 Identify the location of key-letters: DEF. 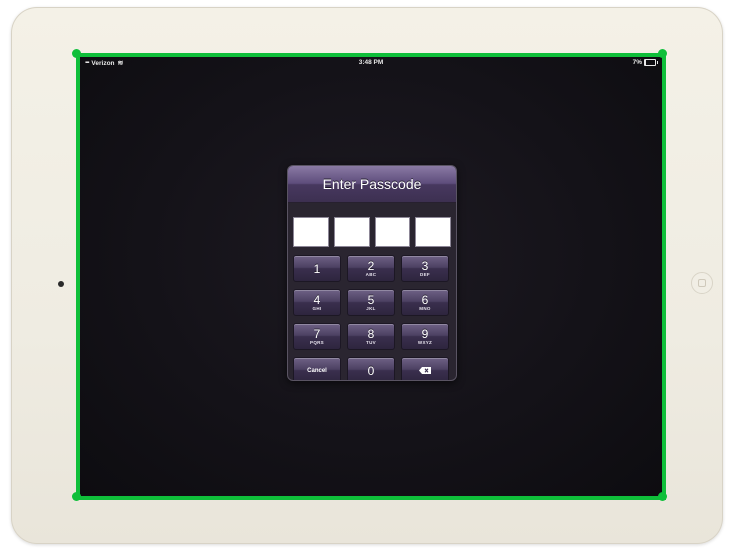
(425, 274).